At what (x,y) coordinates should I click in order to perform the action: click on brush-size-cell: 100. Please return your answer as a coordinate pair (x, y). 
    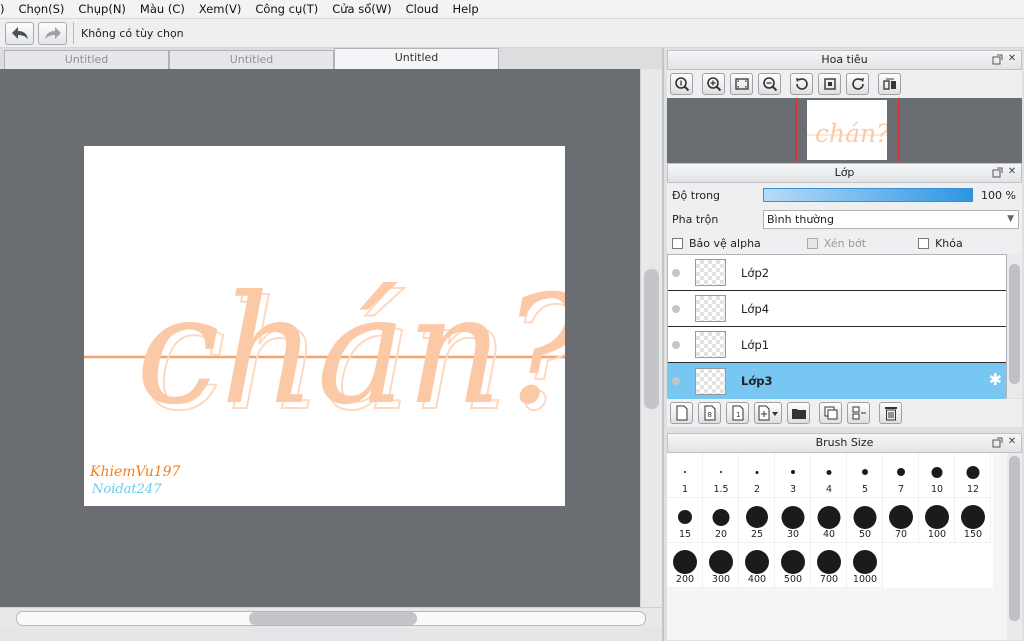
    Looking at the image, I should click on (937, 520).